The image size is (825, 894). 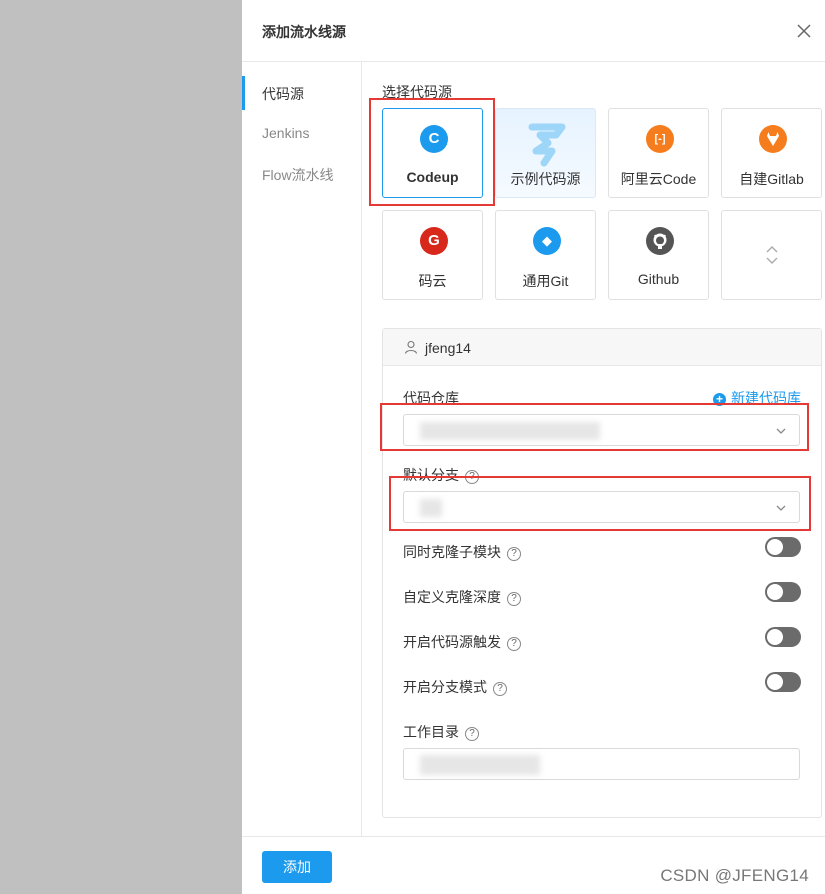 What do you see at coordinates (545, 179) in the screenshot?
I see `tile-label: 示例代码源` at bounding box center [545, 179].